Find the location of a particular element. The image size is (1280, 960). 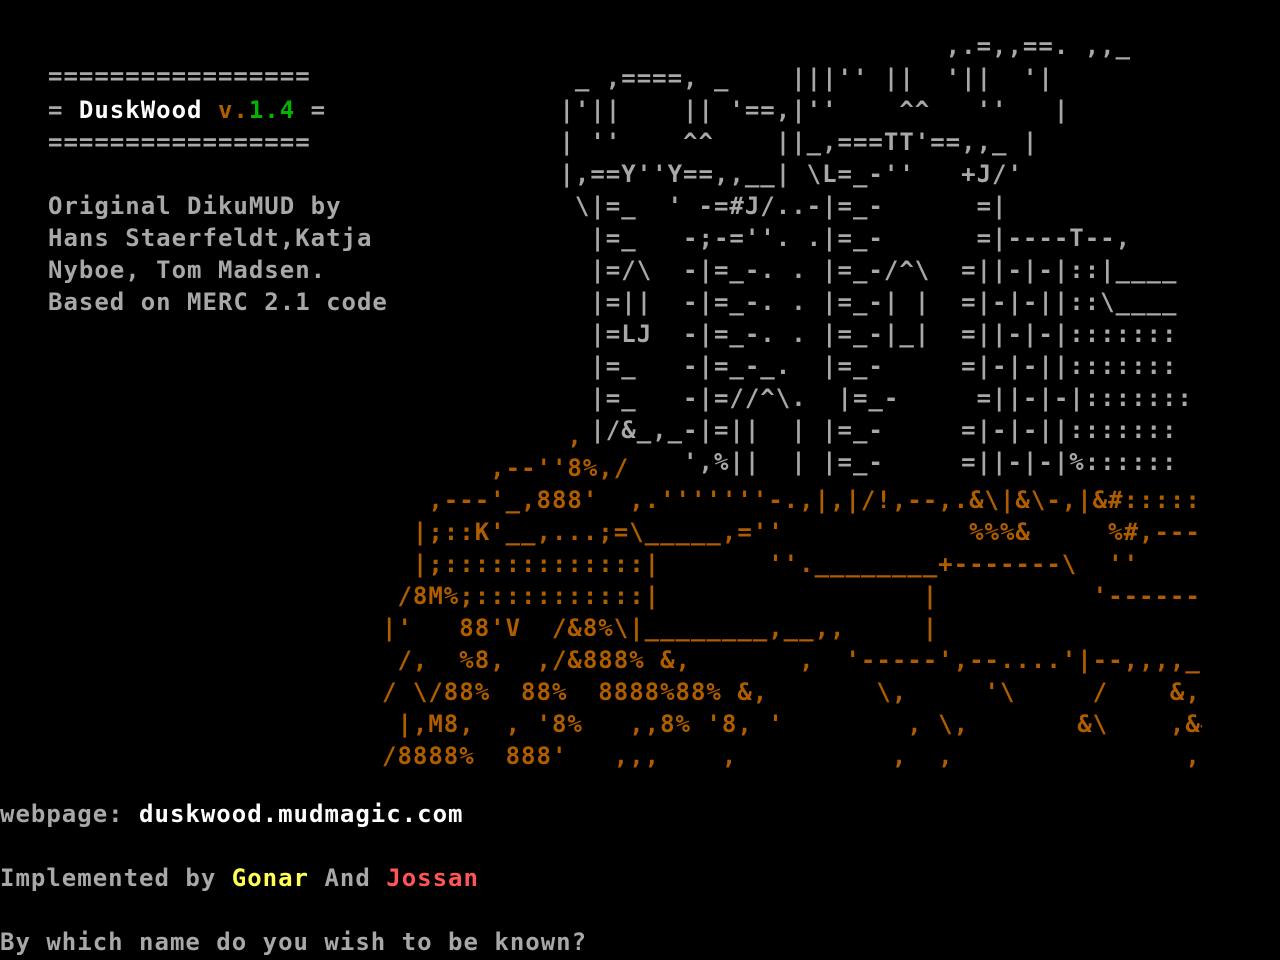

art-ground-line: |;:::::::::::::| ''.________+-------\ '' is located at coordinates (761, 564).